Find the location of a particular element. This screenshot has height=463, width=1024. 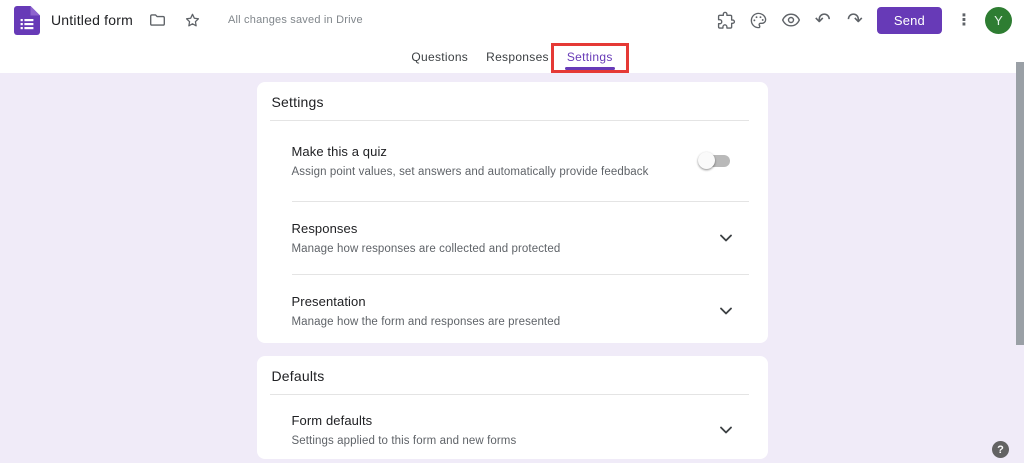

google-forms-icon is located at coordinates (27, 20).